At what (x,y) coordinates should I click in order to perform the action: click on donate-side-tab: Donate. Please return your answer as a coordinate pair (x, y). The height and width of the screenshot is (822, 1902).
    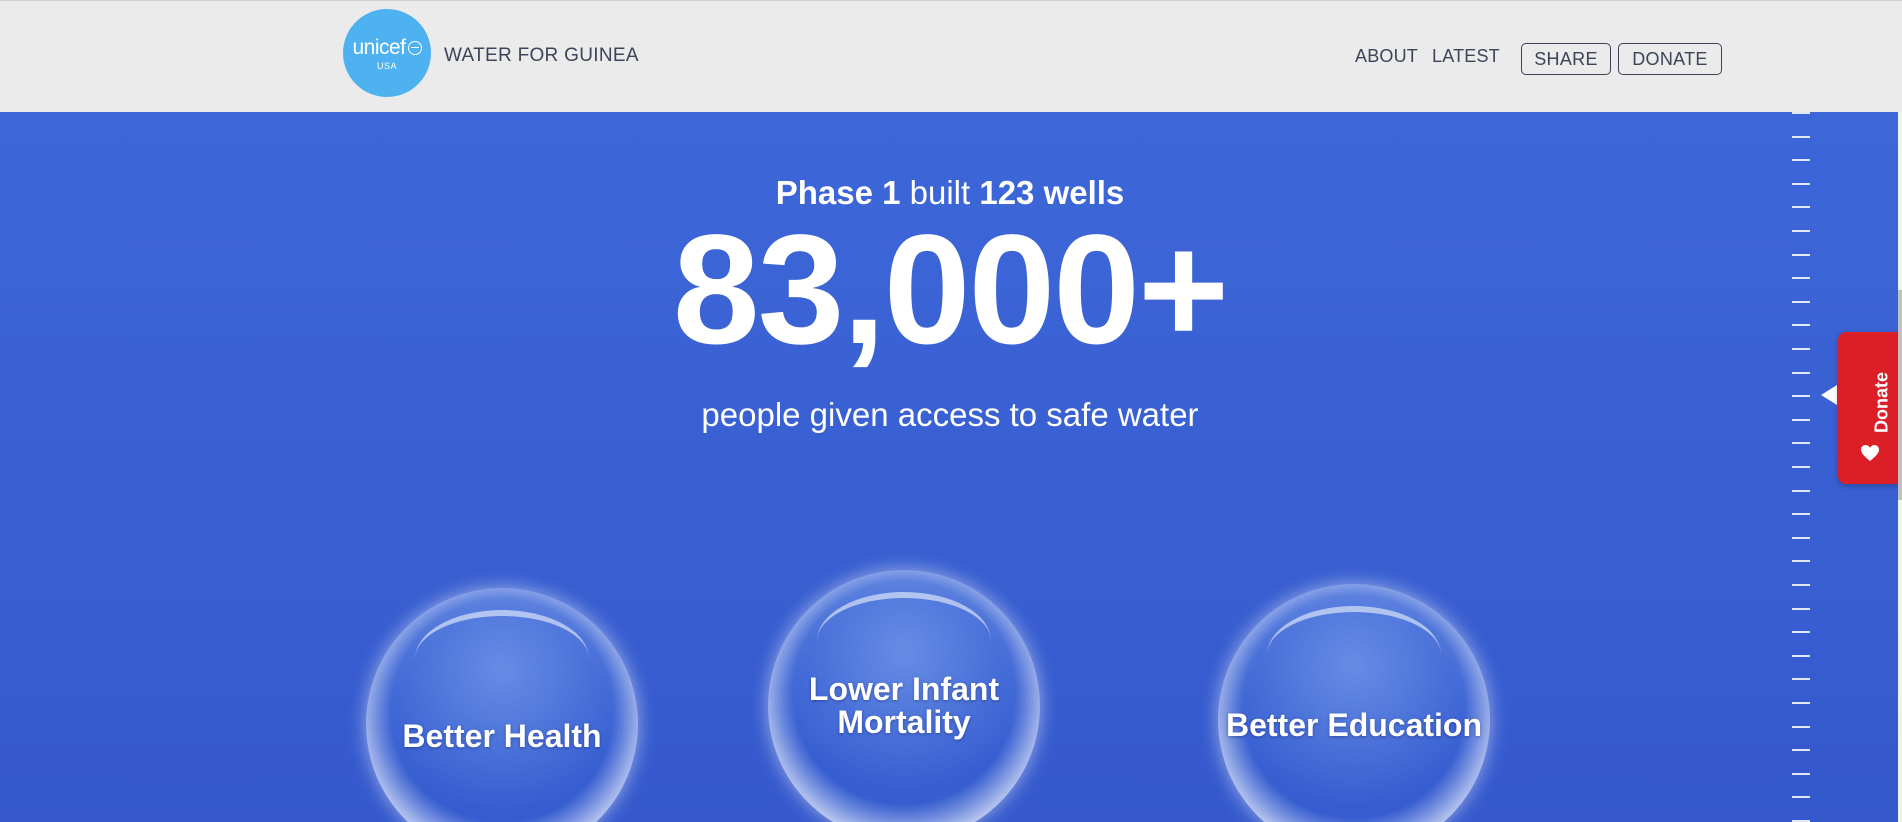
    Looking at the image, I should click on (1870, 408).